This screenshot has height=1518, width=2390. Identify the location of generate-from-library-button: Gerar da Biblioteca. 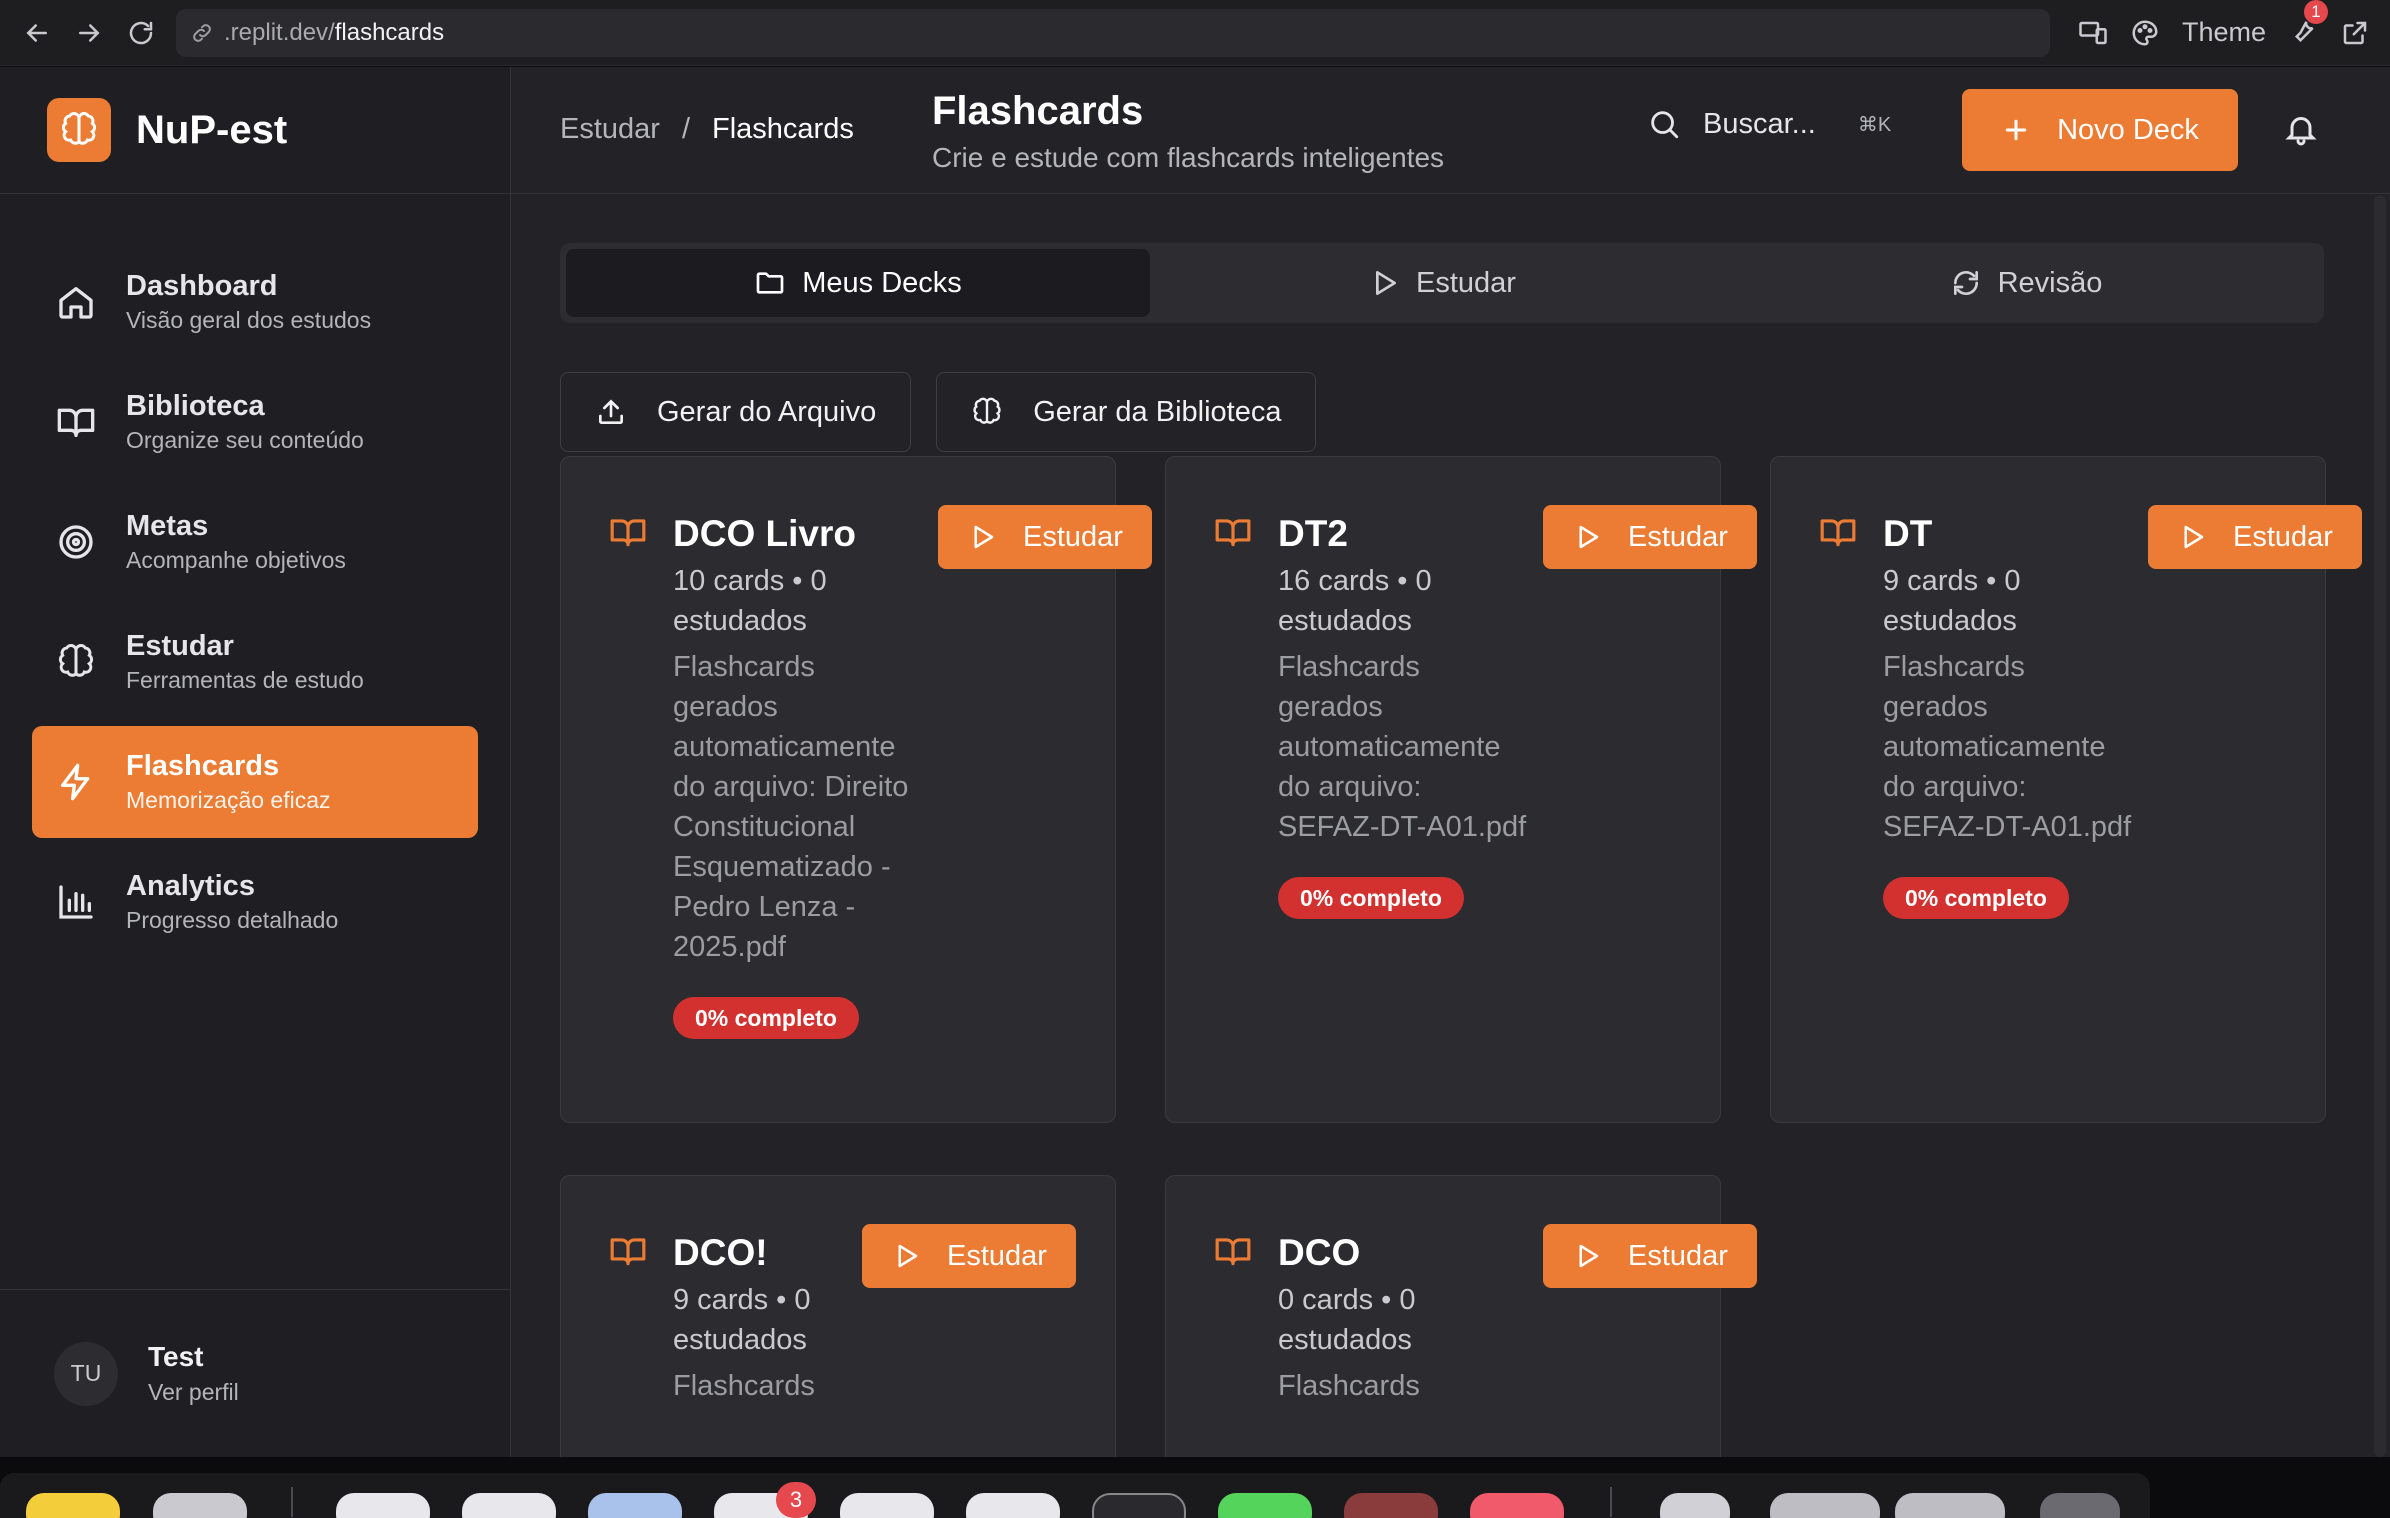
(1126, 412).